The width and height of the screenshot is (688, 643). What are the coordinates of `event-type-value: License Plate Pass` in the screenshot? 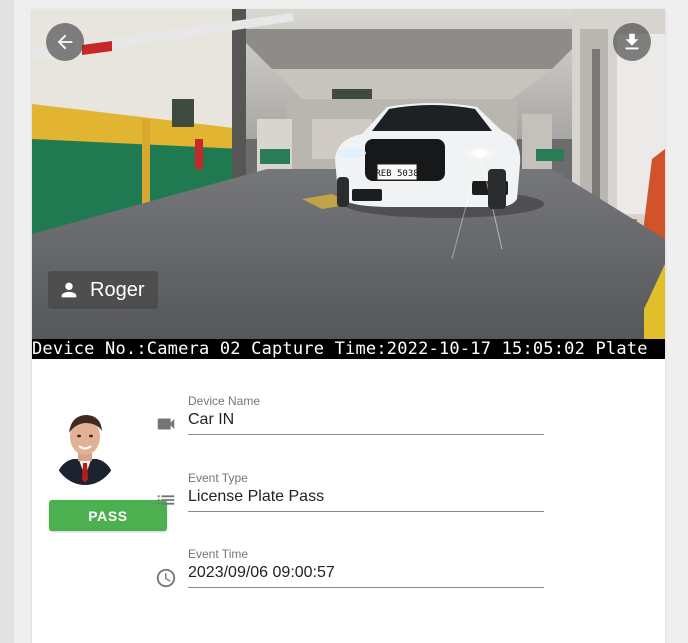 It's located at (256, 496).